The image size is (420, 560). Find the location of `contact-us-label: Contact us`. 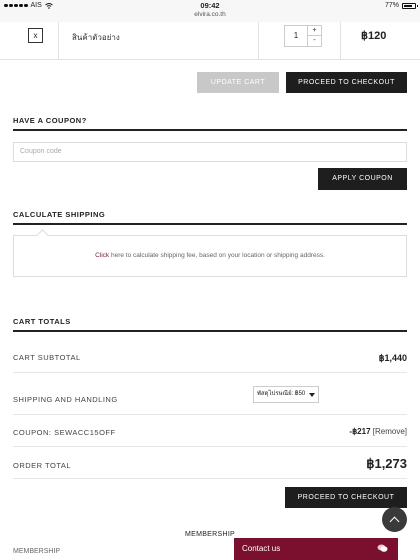

contact-us-label: Contact us is located at coordinates (261, 548).